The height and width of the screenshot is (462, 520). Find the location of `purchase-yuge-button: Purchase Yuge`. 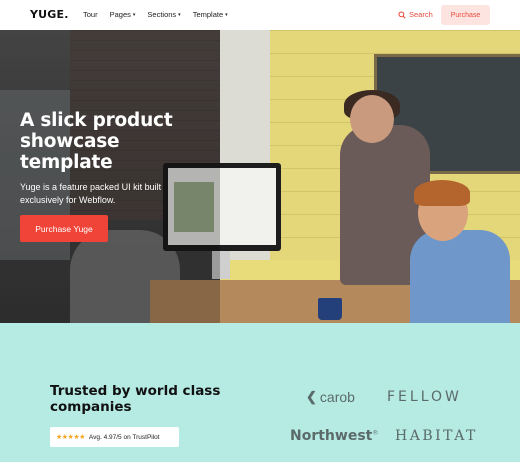

purchase-yuge-button: Purchase Yuge is located at coordinates (64, 228).